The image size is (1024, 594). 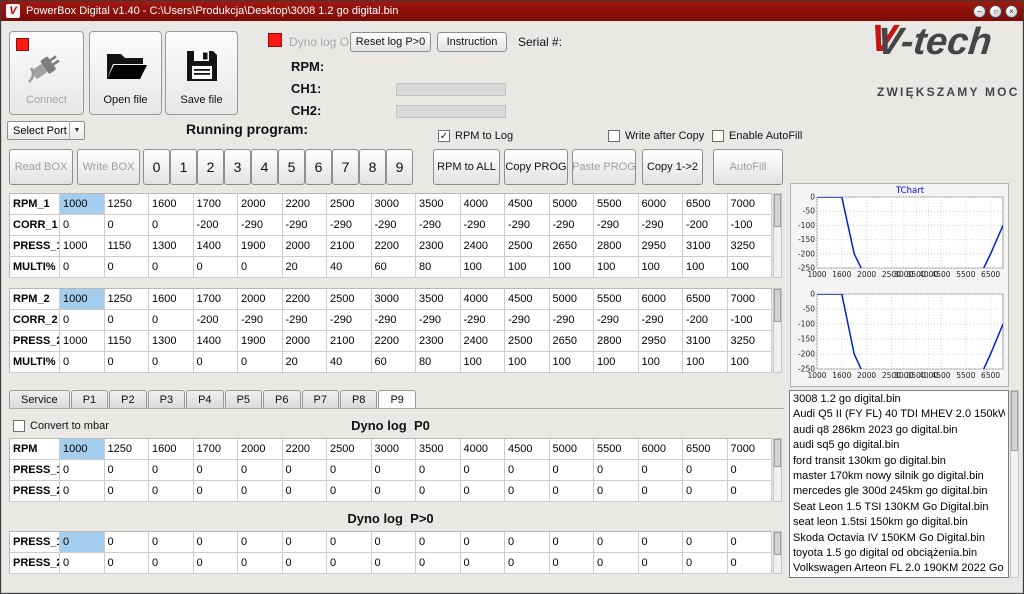 What do you see at coordinates (210, 167) in the screenshot?
I see `digit-2-button: 2` at bounding box center [210, 167].